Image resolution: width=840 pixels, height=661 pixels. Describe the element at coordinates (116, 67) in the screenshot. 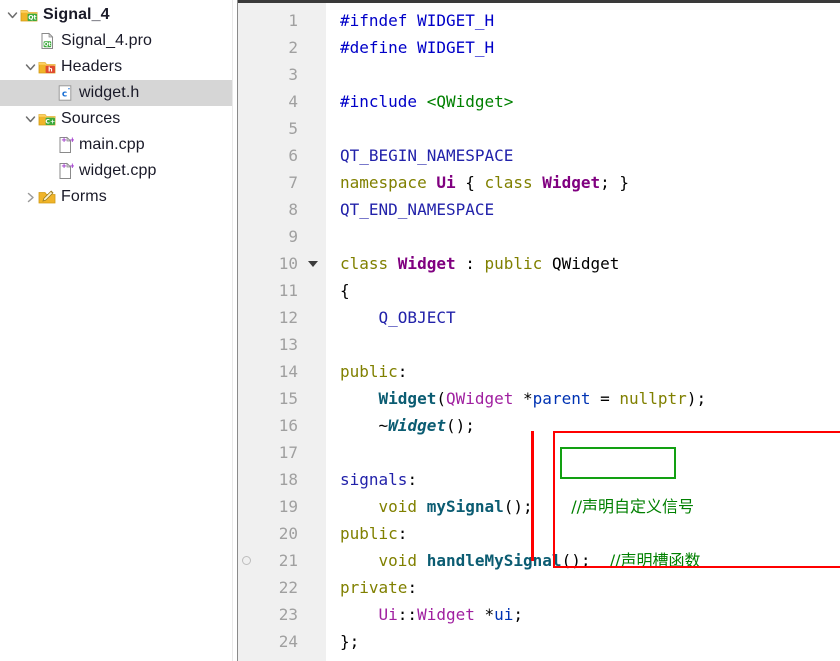

I see `tree-item-headers: h Headers` at that location.